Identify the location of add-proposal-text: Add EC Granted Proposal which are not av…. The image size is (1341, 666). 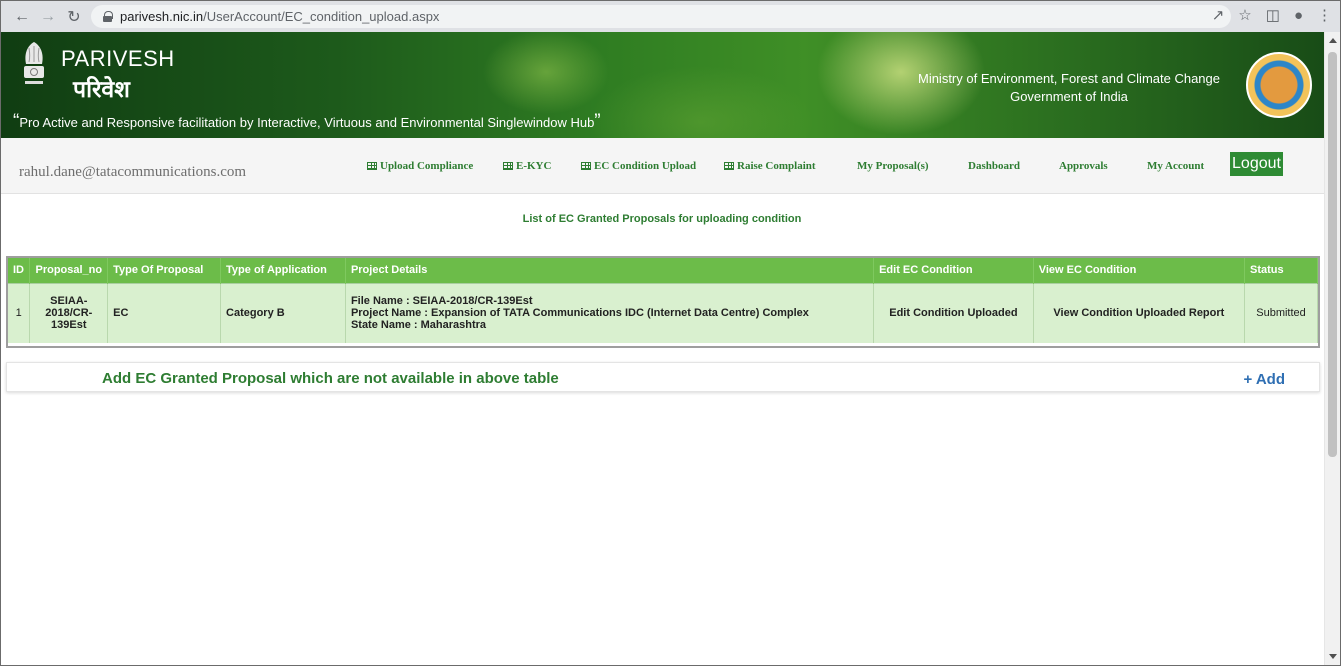
(330, 378).